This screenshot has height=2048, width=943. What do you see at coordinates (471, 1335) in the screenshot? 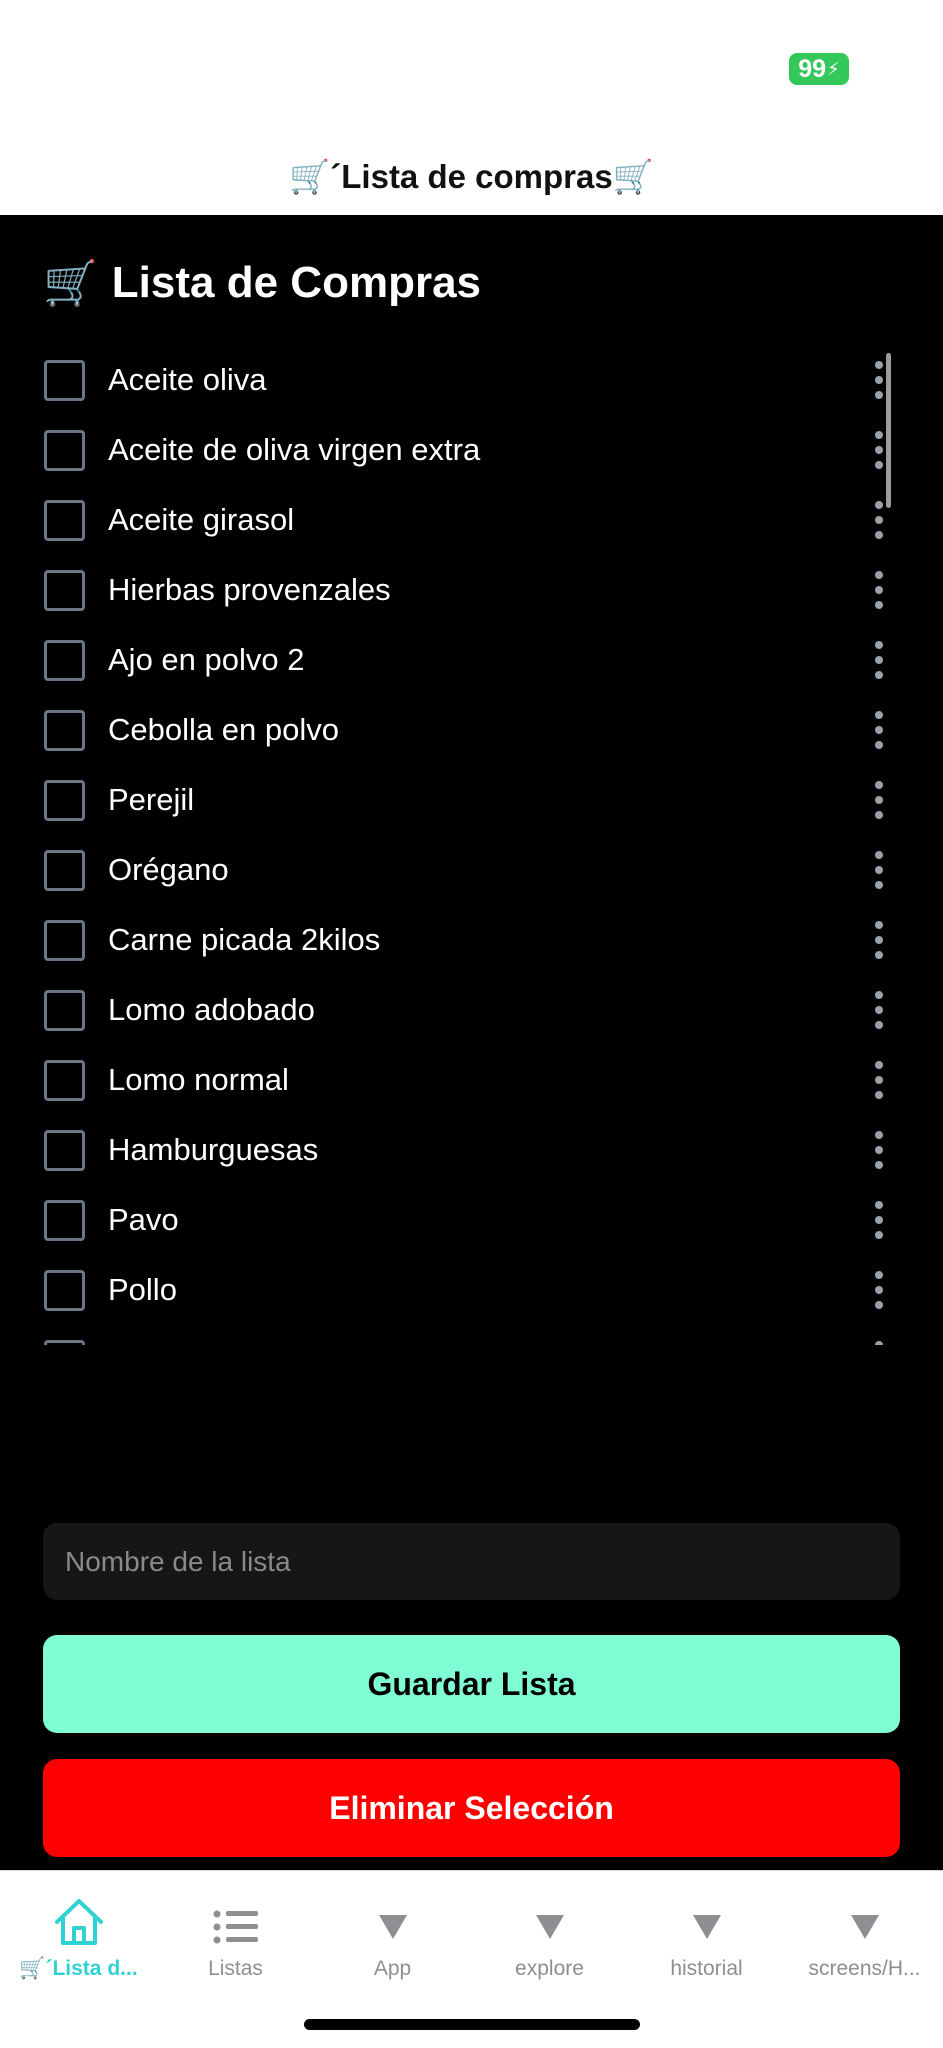
I see `list-item: Queso` at bounding box center [471, 1335].